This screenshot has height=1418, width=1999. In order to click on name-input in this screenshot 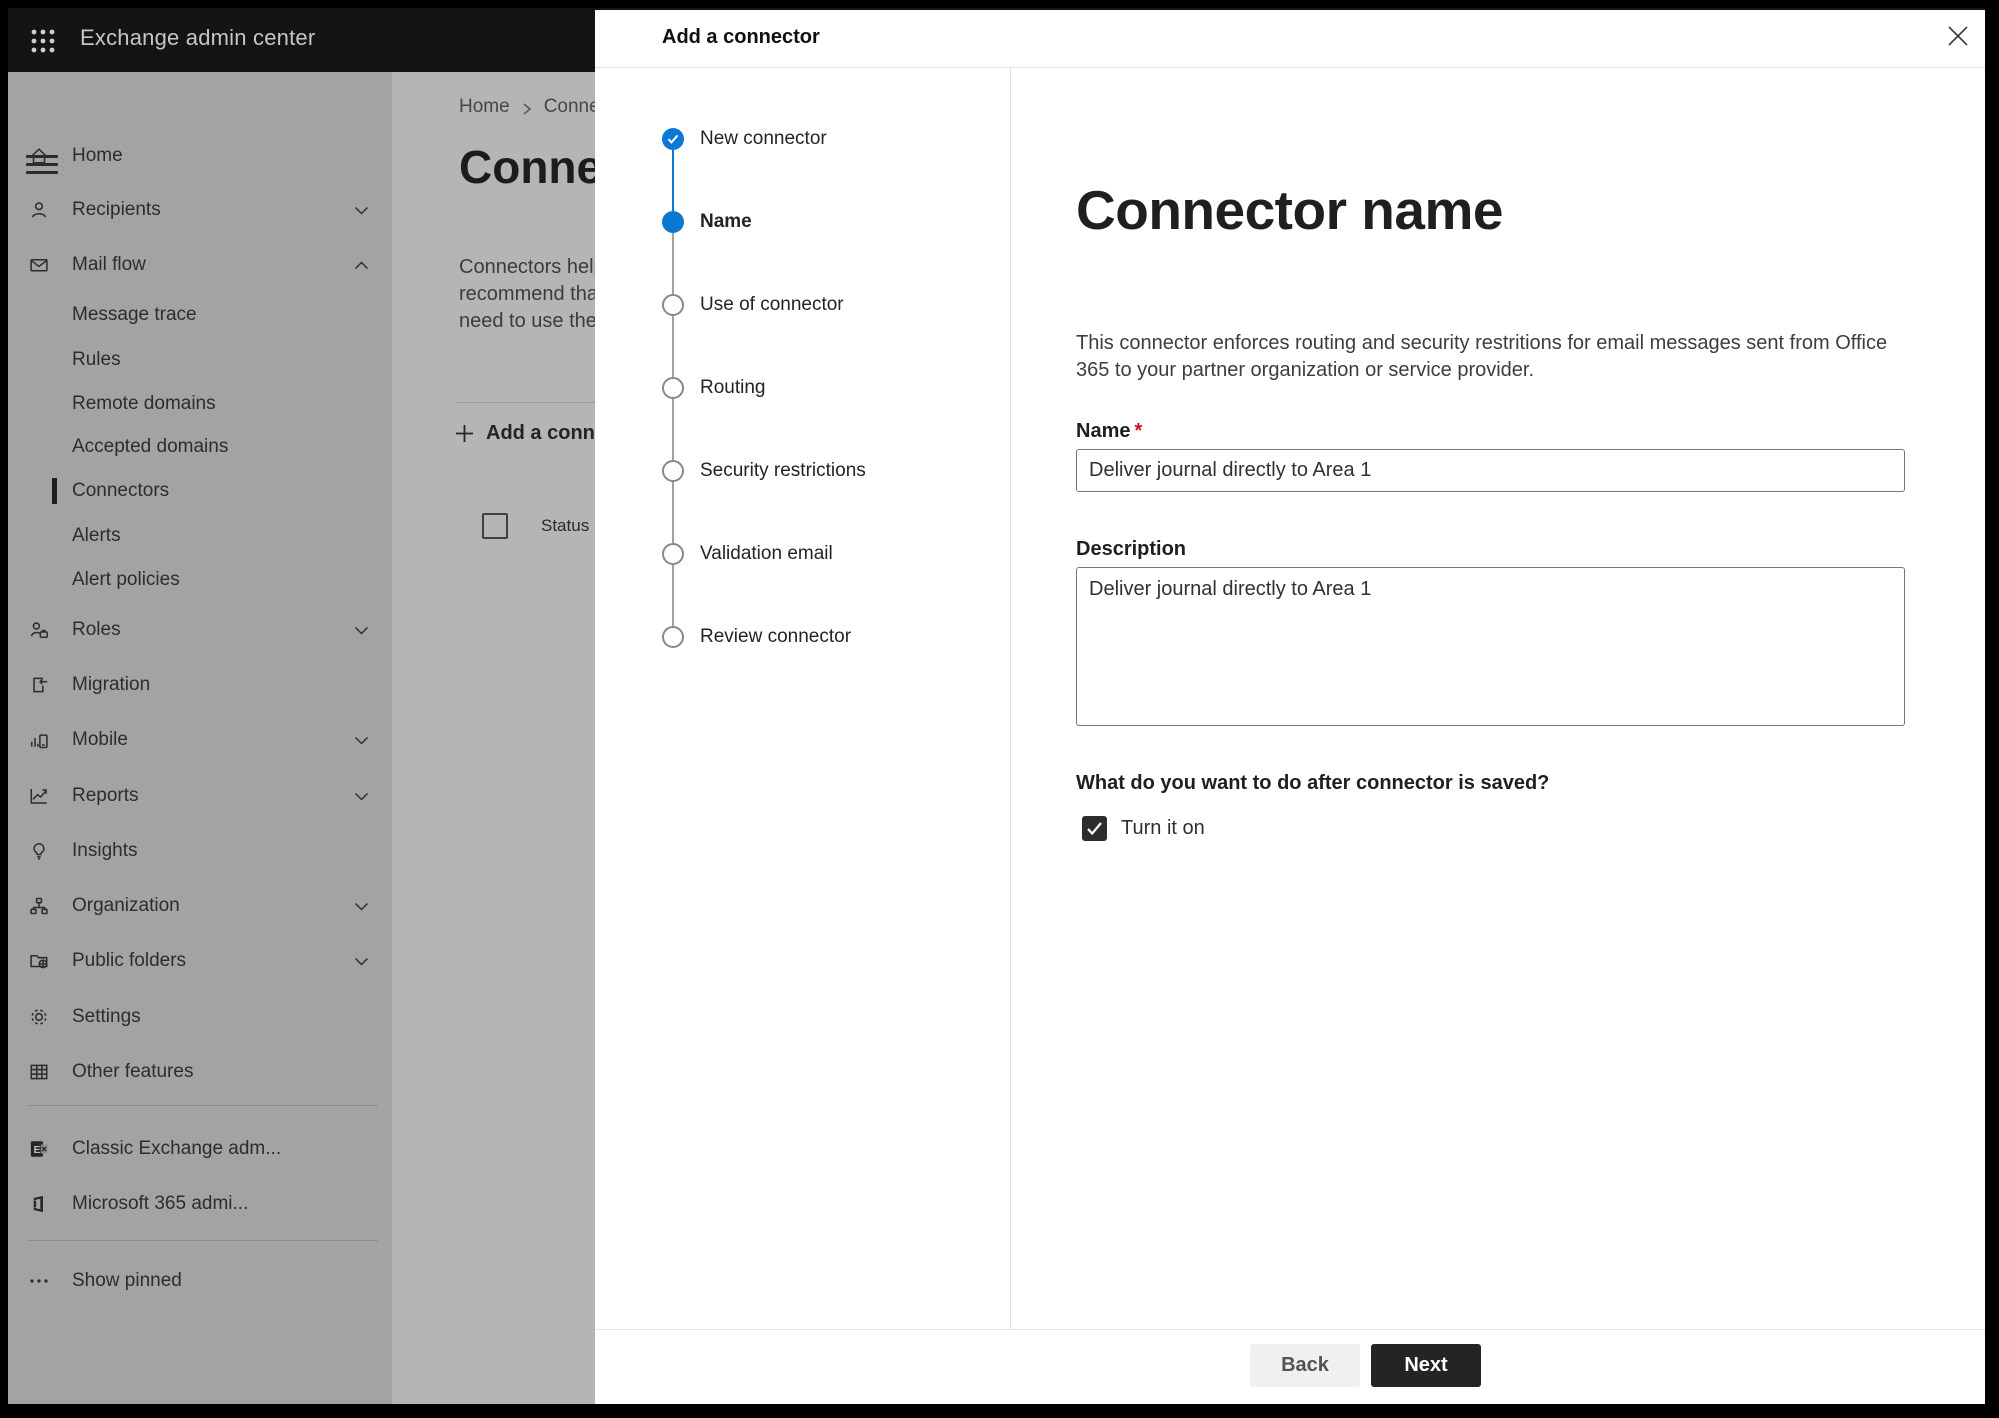, I will do `click(1490, 470)`.